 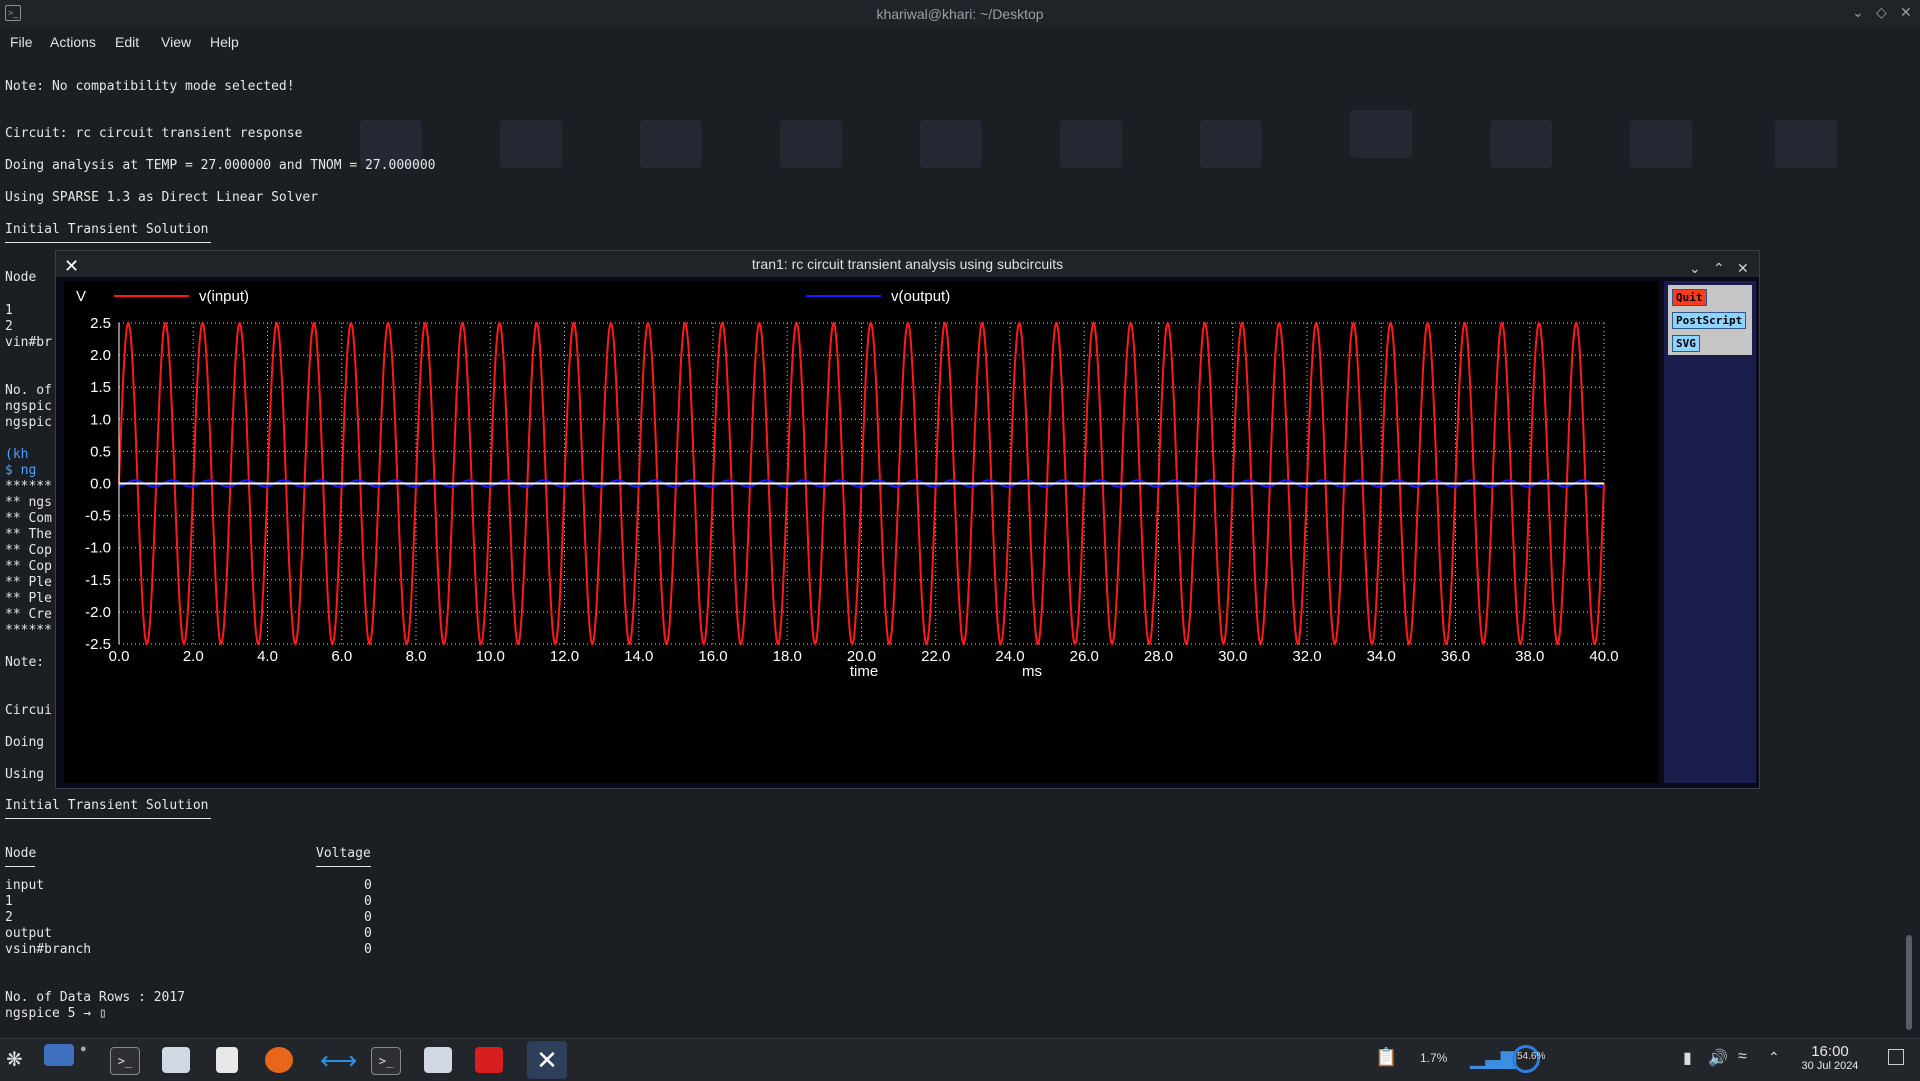 What do you see at coordinates (21, 42) in the screenshot?
I see `menu-file: File` at bounding box center [21, 42].